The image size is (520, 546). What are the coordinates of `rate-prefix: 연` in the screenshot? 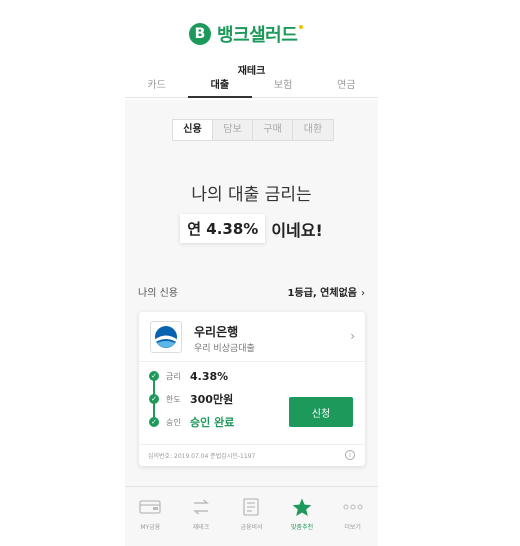 It's located at (194, 229).